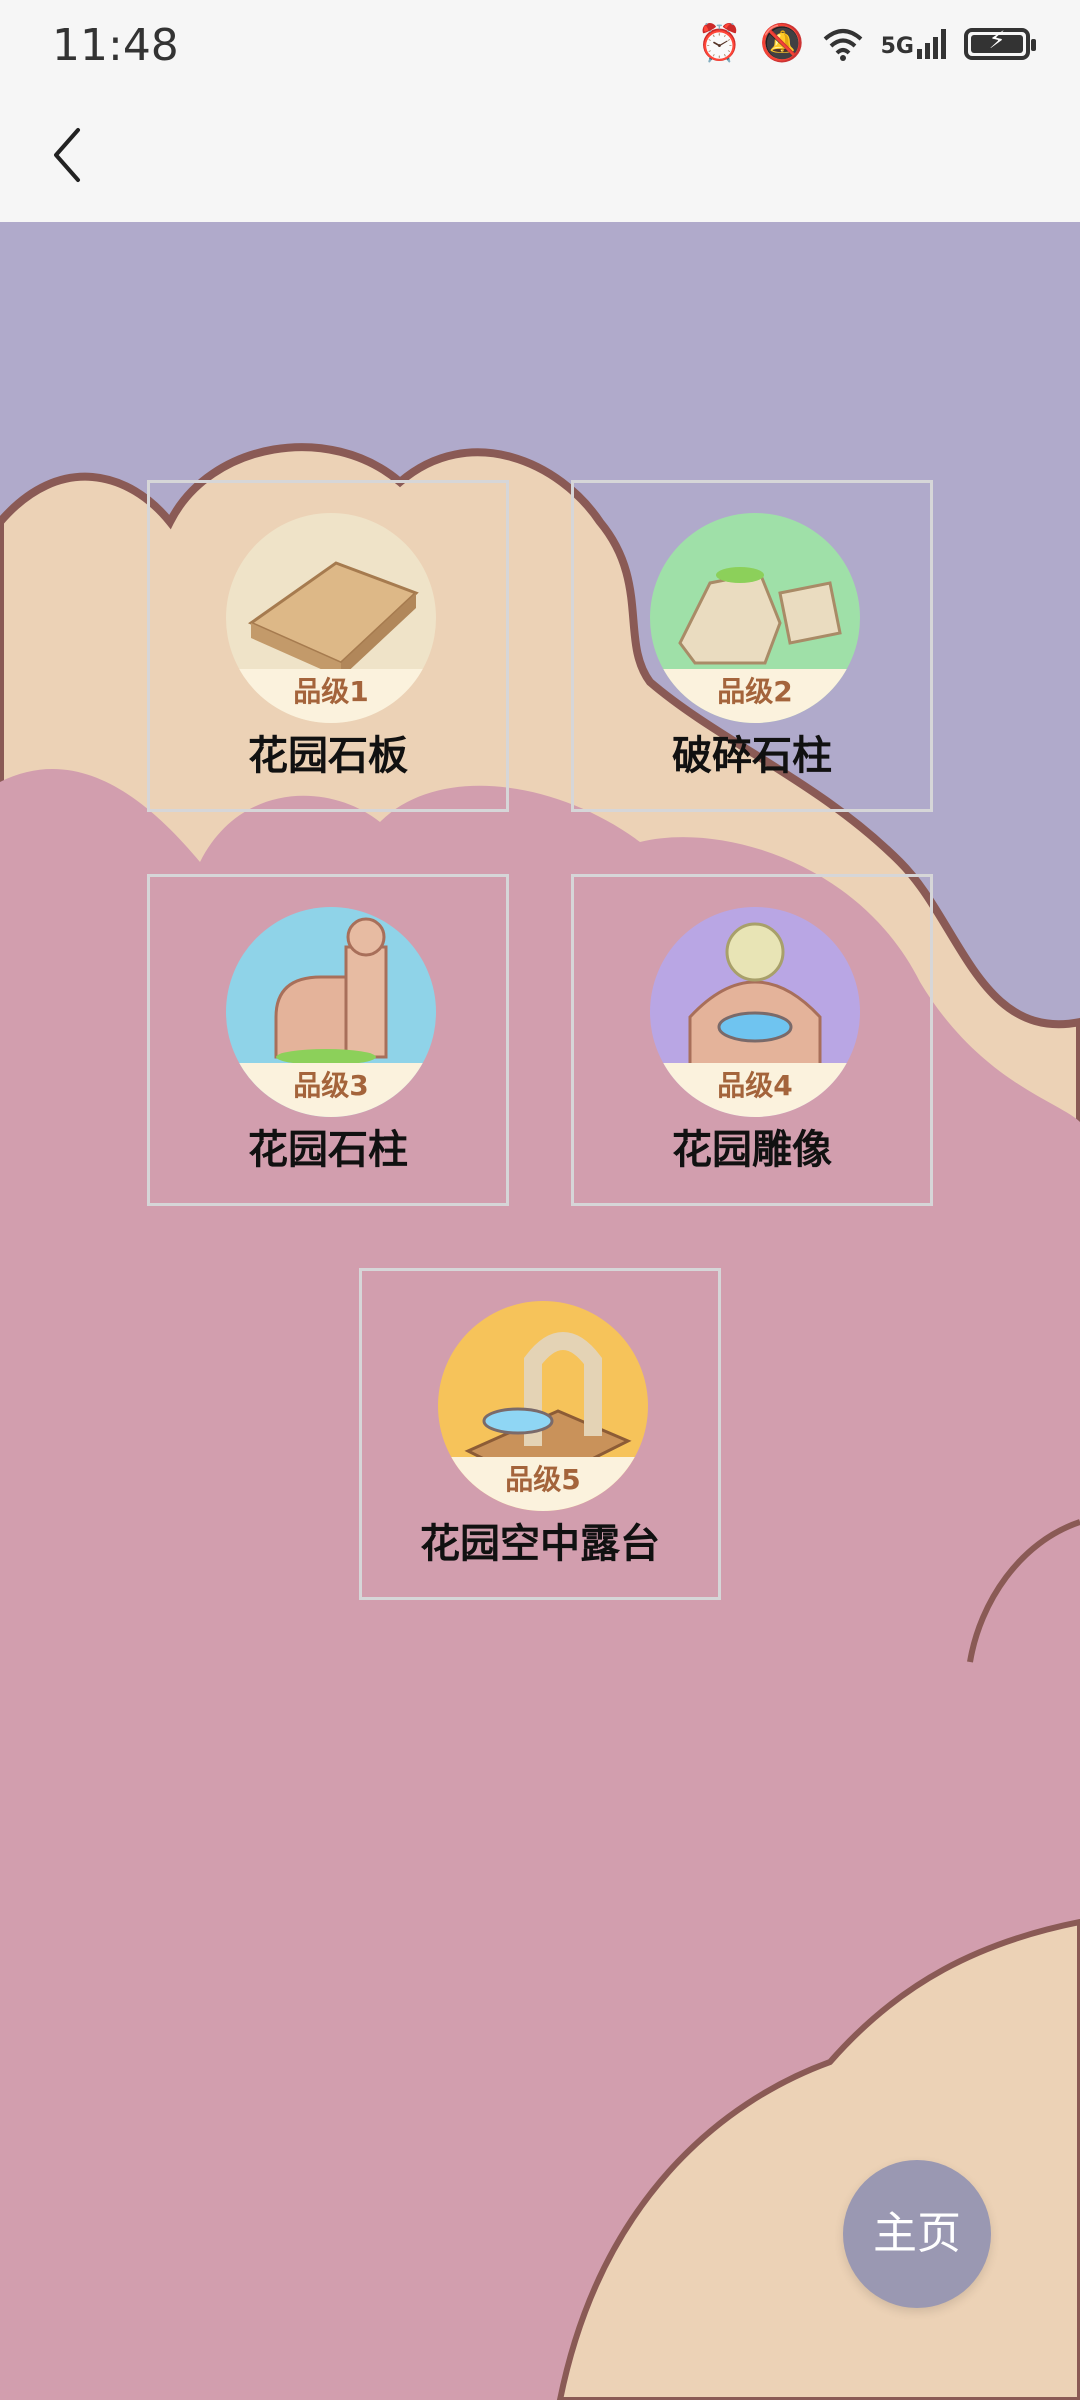 The height and width of the screenshot is (2400, 1080). What do you see at coordinates (755, 696) in the screenshot?
I see `grade-label: 品级2` at bounding box center [755, 696].